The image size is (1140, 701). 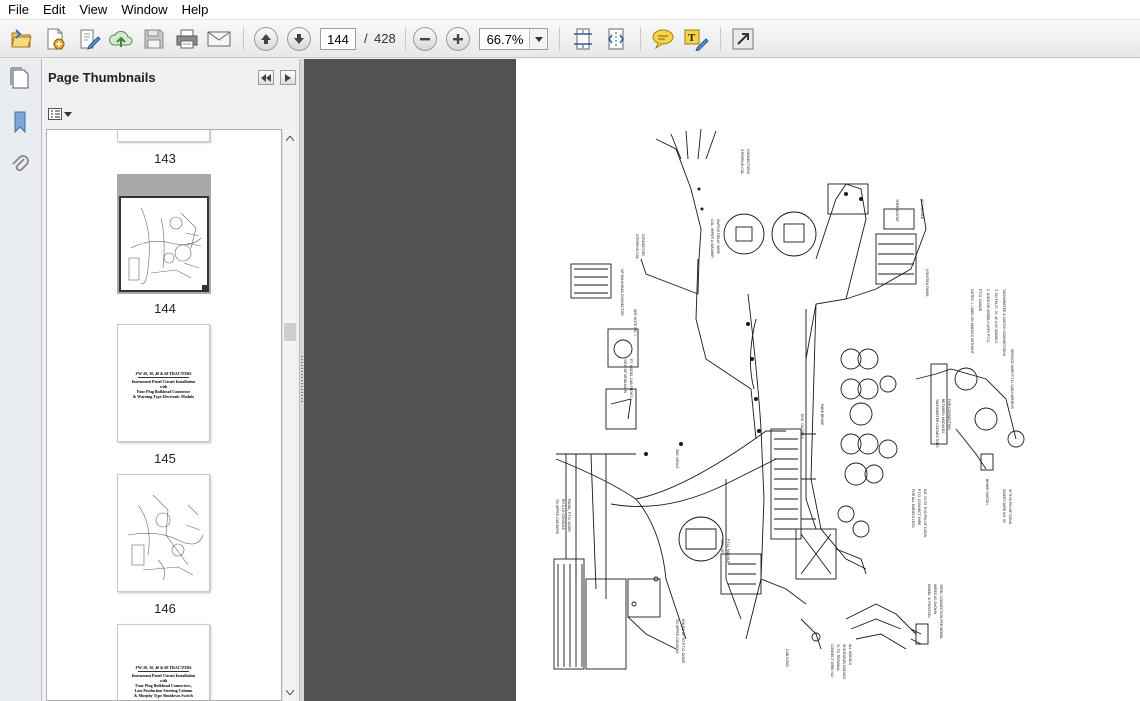 I want to click on svg-text: 21 TO TERMINAL, so click(x=838, y=657).